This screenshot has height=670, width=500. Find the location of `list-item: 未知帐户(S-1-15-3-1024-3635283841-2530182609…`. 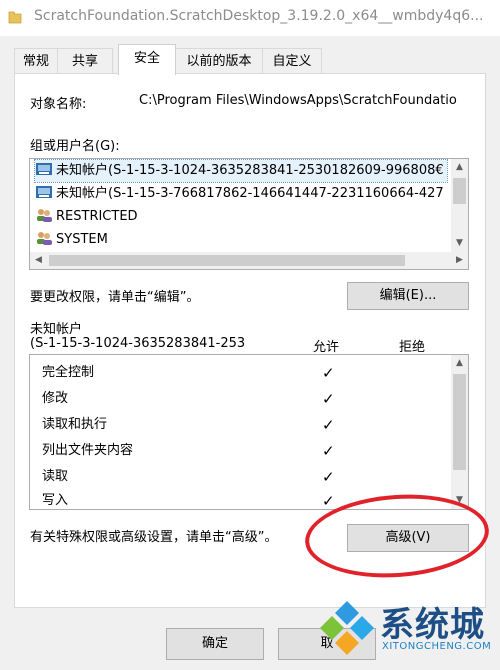

list-item: 未知帐户(S-1-15-3-1024-3635283841-2530182609… is located at coordinates (241, 171).